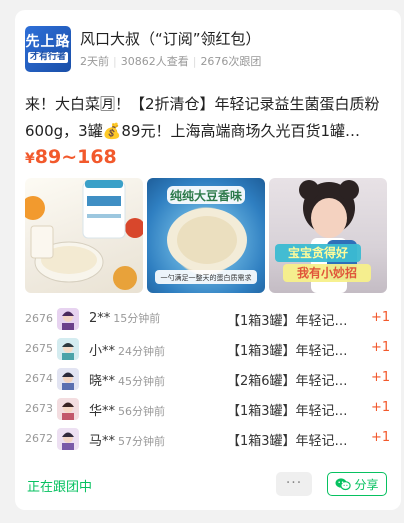  What do you see at coordinates (102, 411) in the screenshot?
I see `buyer-name: 华**` at bounding box center [102, 411].